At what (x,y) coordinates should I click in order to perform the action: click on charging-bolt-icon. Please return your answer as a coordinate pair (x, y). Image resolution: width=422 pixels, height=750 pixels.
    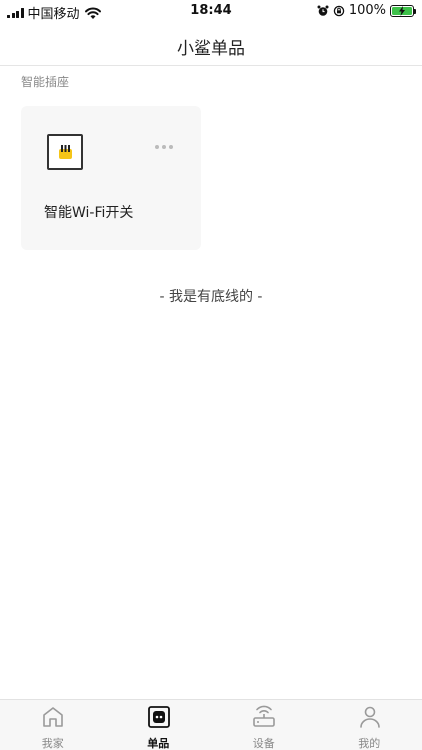
    Looking at the image, I should click on (402, 10).